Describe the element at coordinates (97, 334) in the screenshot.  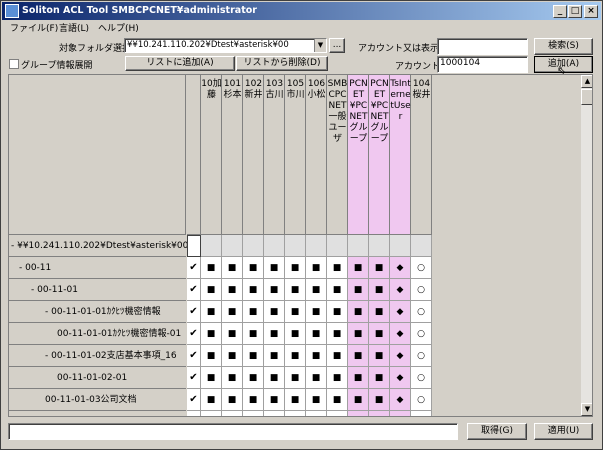
I see `tree-row: 00-11-01-01ｶｸﾋﾂ機密情報-01` at that location.